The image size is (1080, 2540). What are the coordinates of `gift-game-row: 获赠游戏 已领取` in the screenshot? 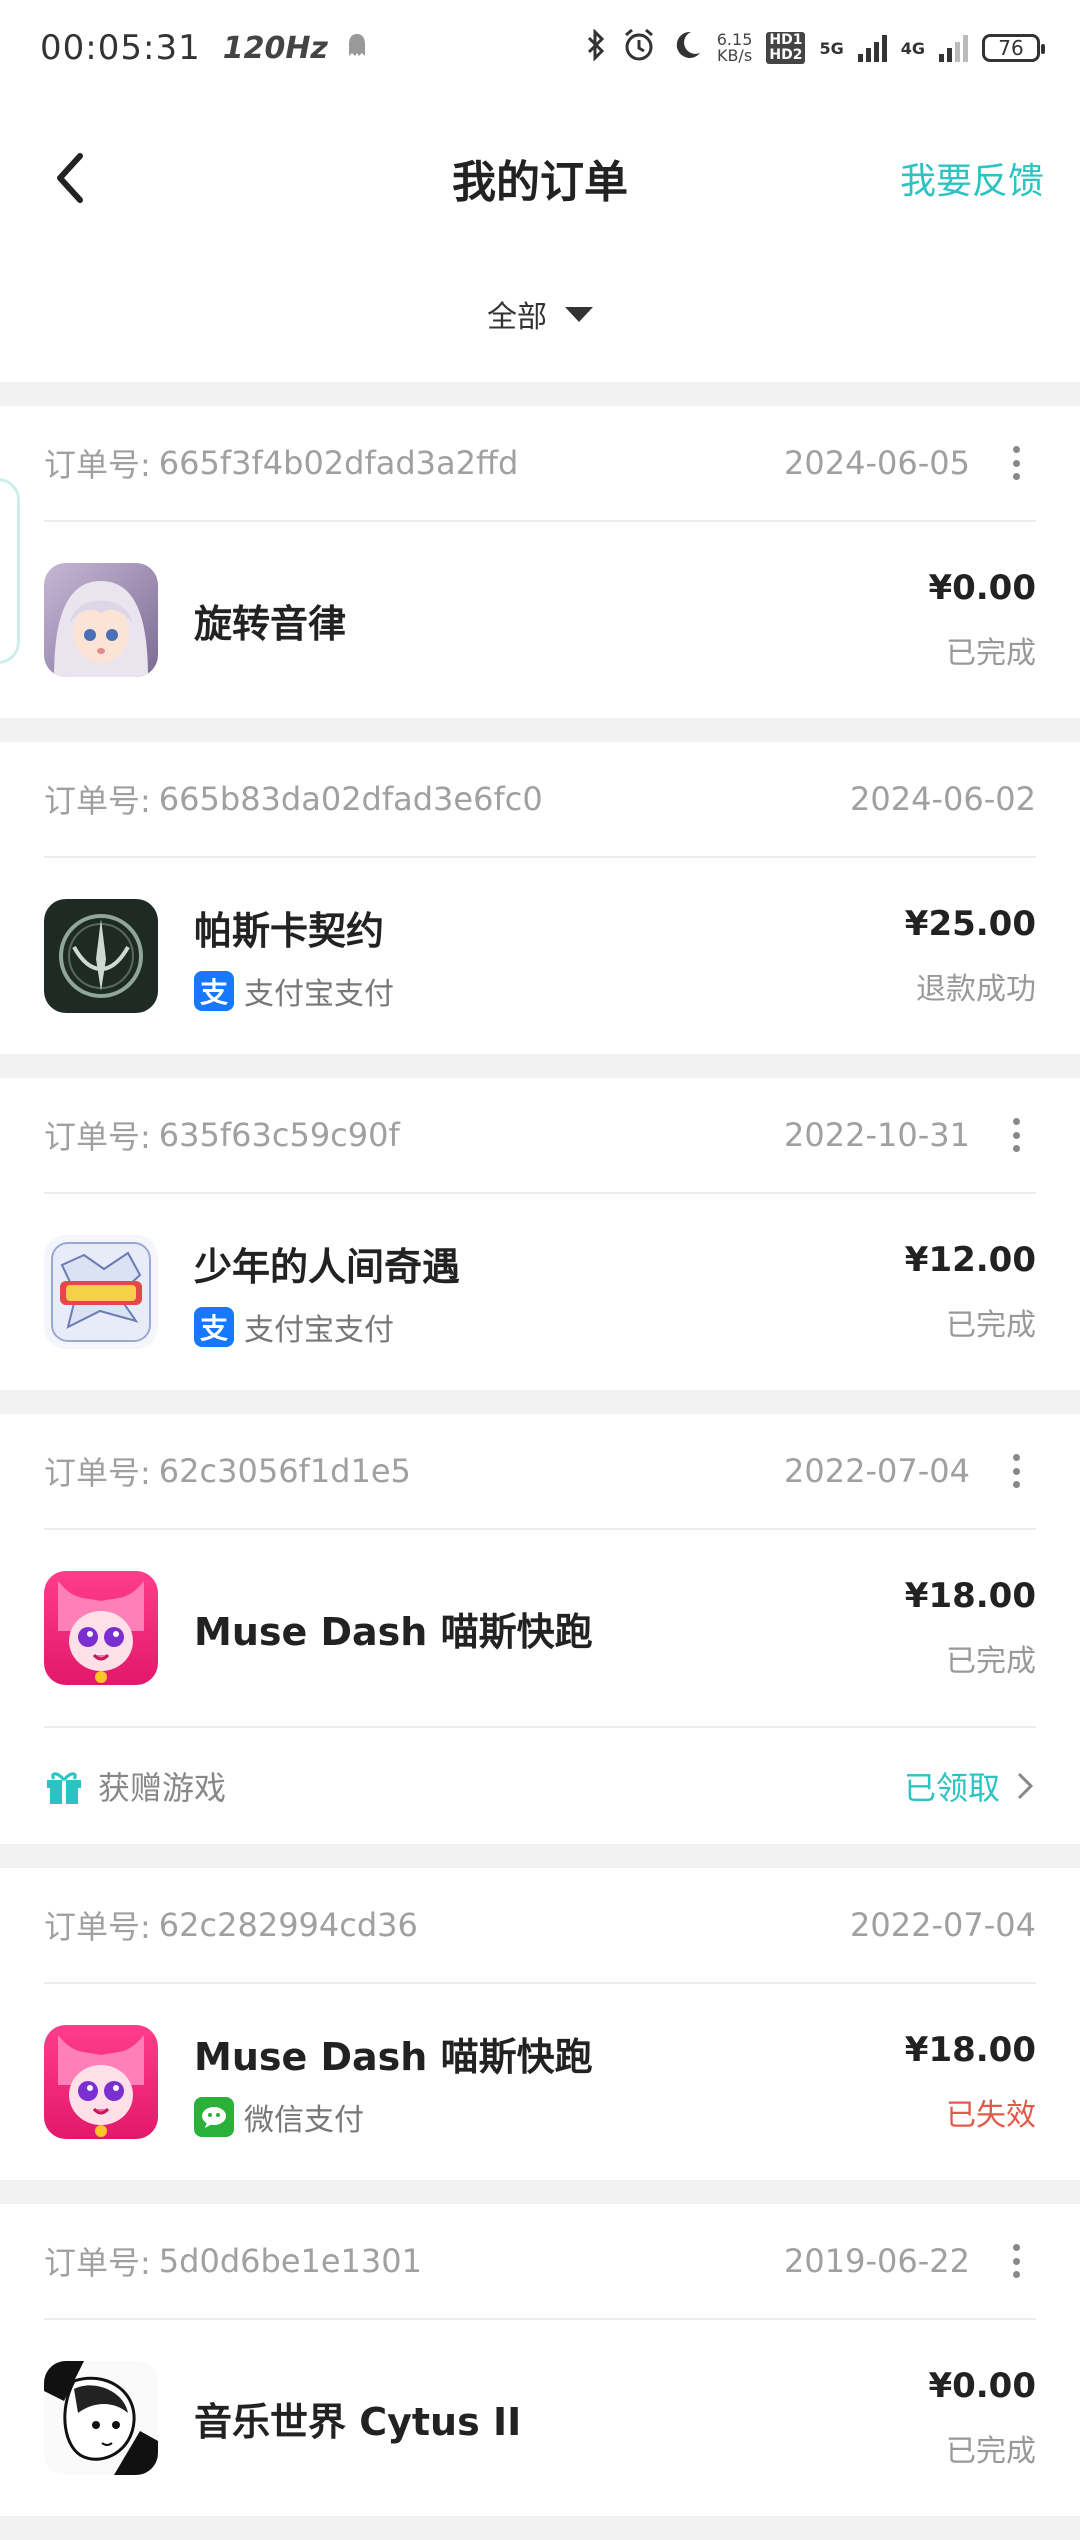 It's located at (540, 1785).